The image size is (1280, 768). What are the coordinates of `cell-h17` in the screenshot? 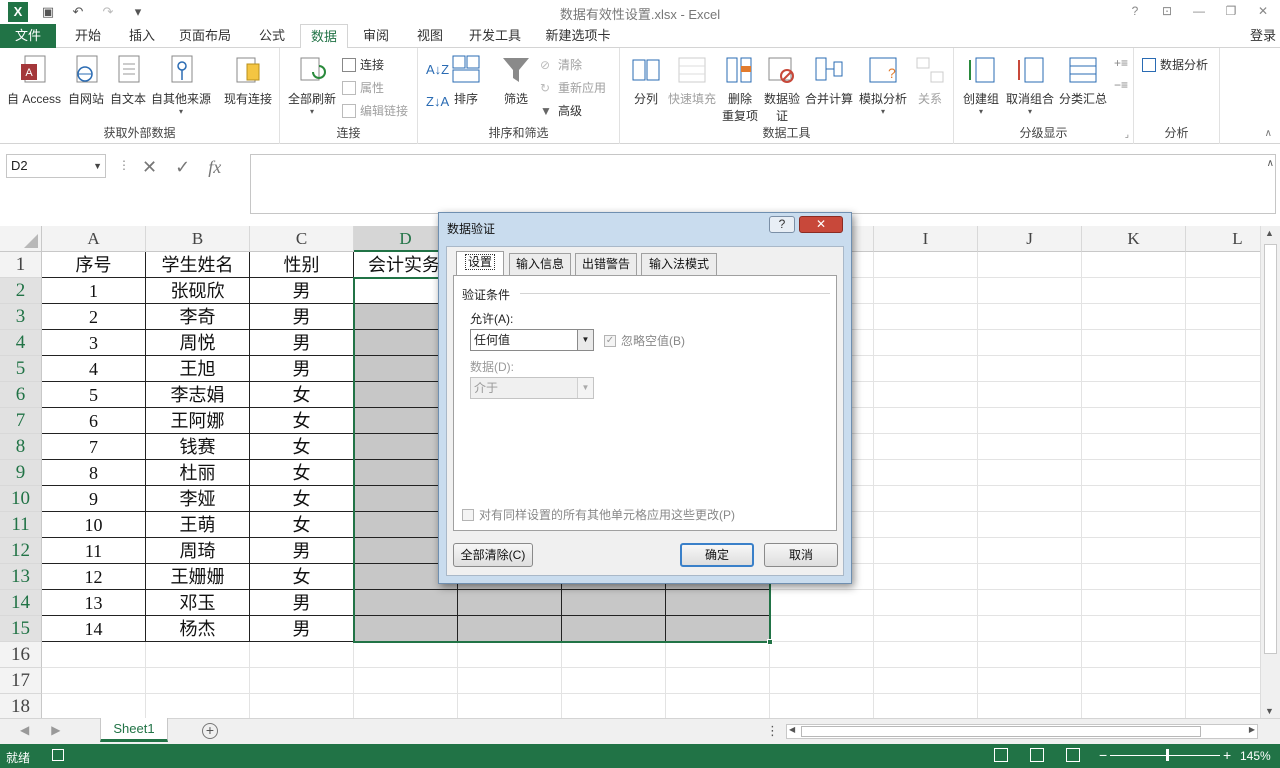 It's located at (822, 681).